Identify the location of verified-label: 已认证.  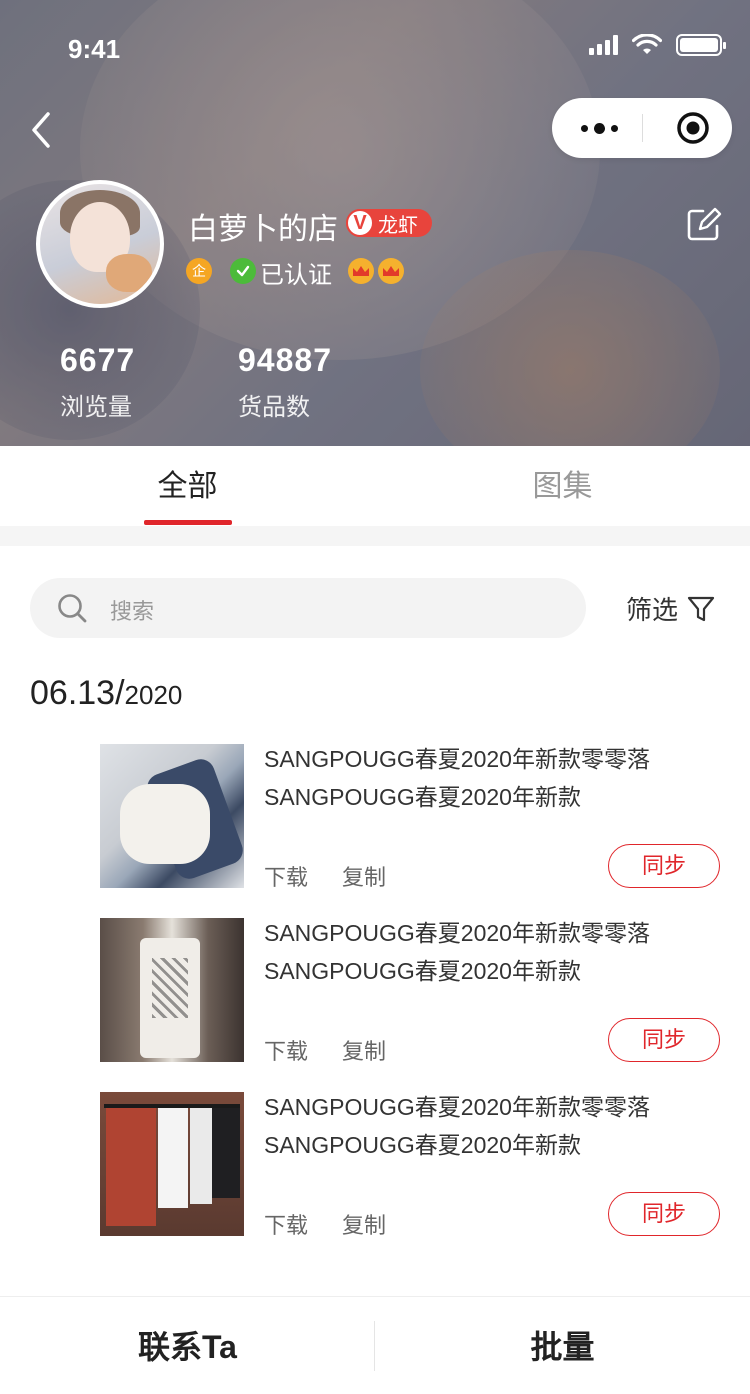
(296, 275).